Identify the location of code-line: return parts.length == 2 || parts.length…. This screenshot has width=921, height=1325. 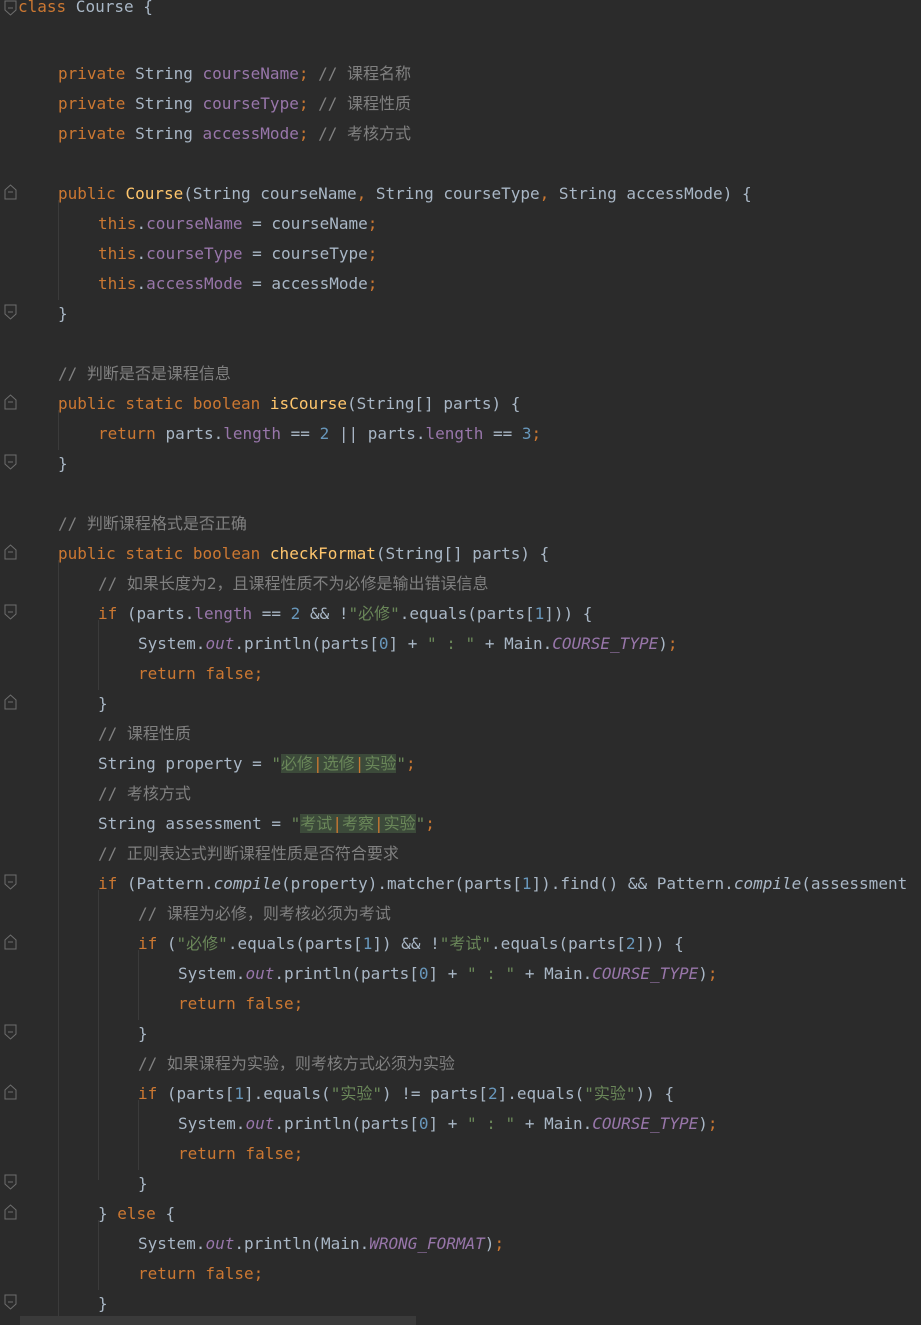
(319, 440).